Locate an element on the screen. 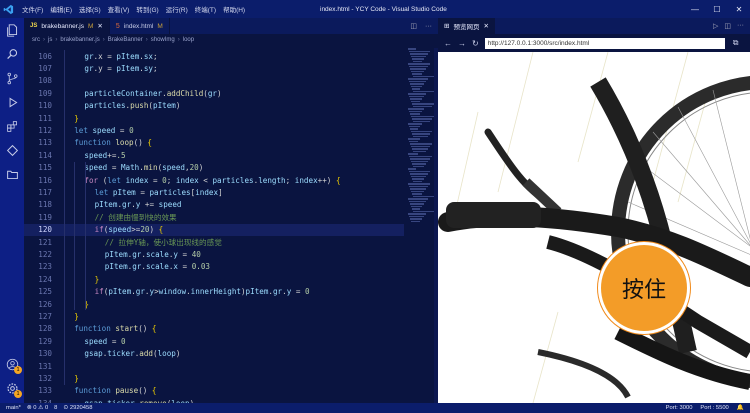  close-button: ✕ is located at coordinates (739, 9).